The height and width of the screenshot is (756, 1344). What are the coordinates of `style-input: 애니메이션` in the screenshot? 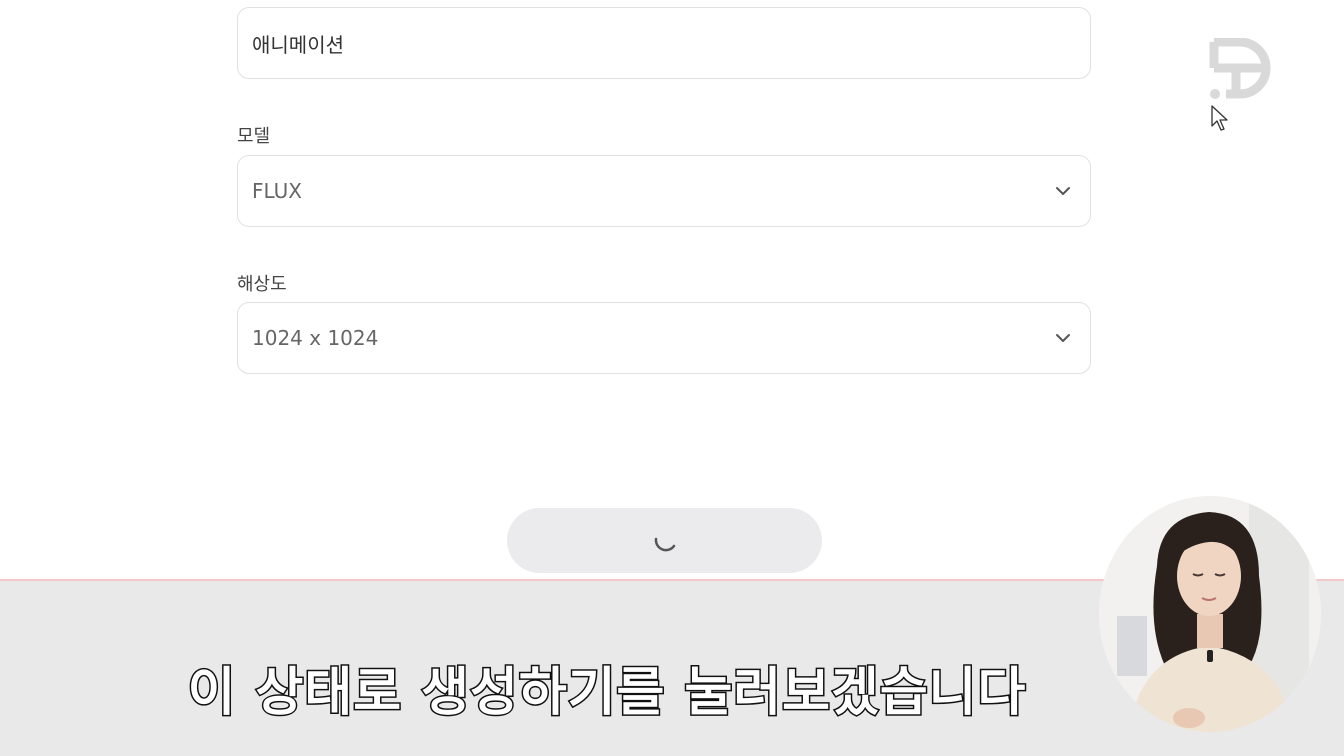 It's located at (664, 43).